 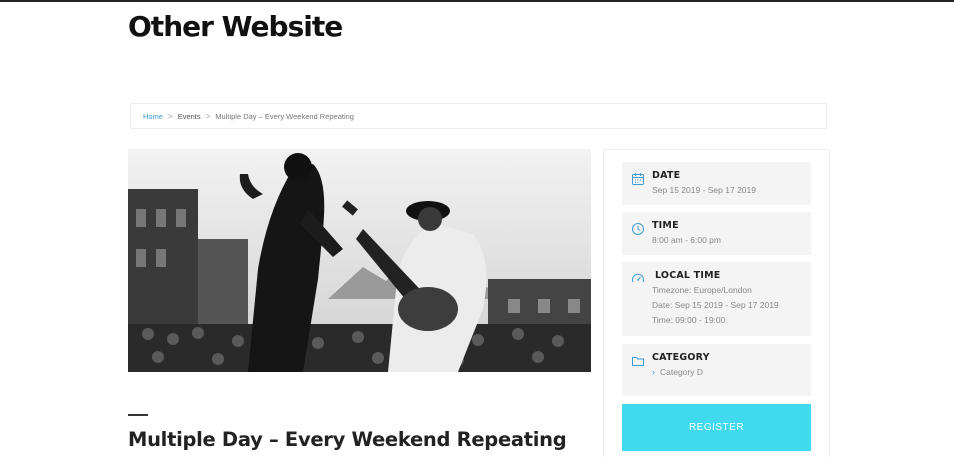 What do you see at coordinates (284, 116) in the screenshot?
I see `breadcrumb-current: Multiple Day – Every Weekend Repeating` at bounding box center [284, 116].